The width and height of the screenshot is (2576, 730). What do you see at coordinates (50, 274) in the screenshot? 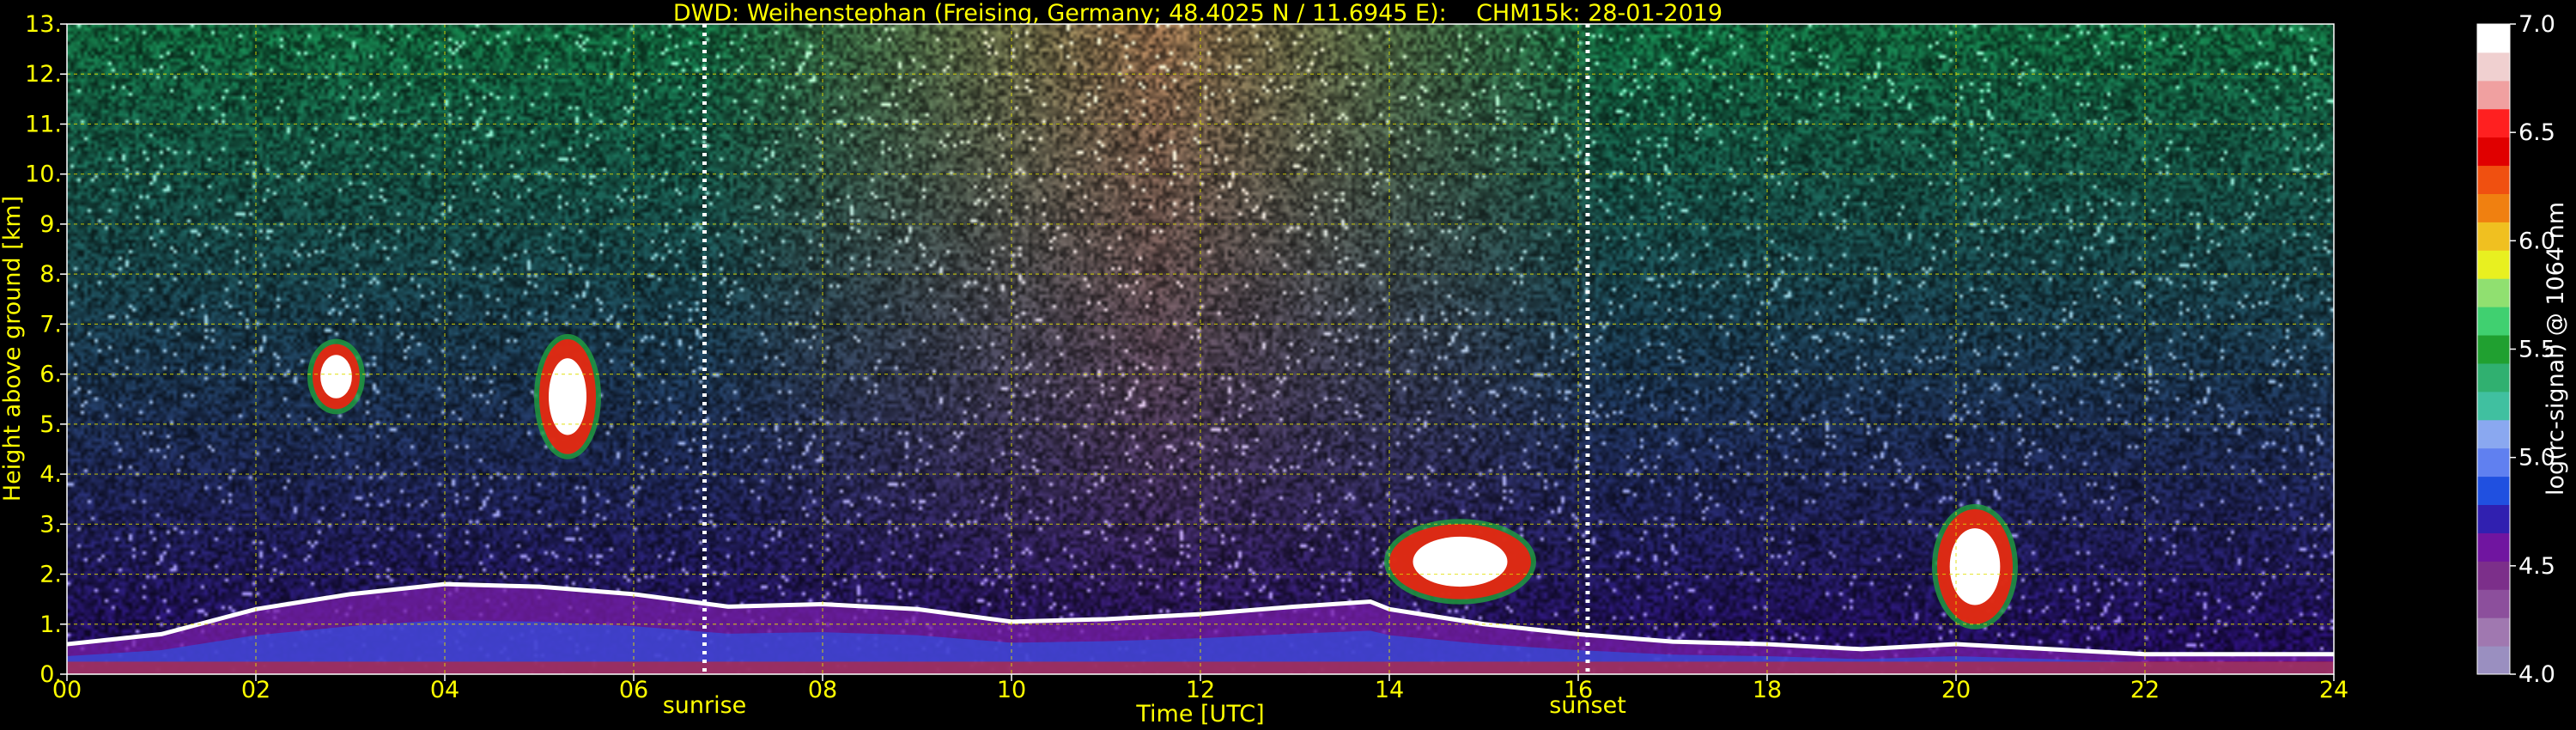
I see `y-tick-label: 8.` at bounding box center [50, 274].